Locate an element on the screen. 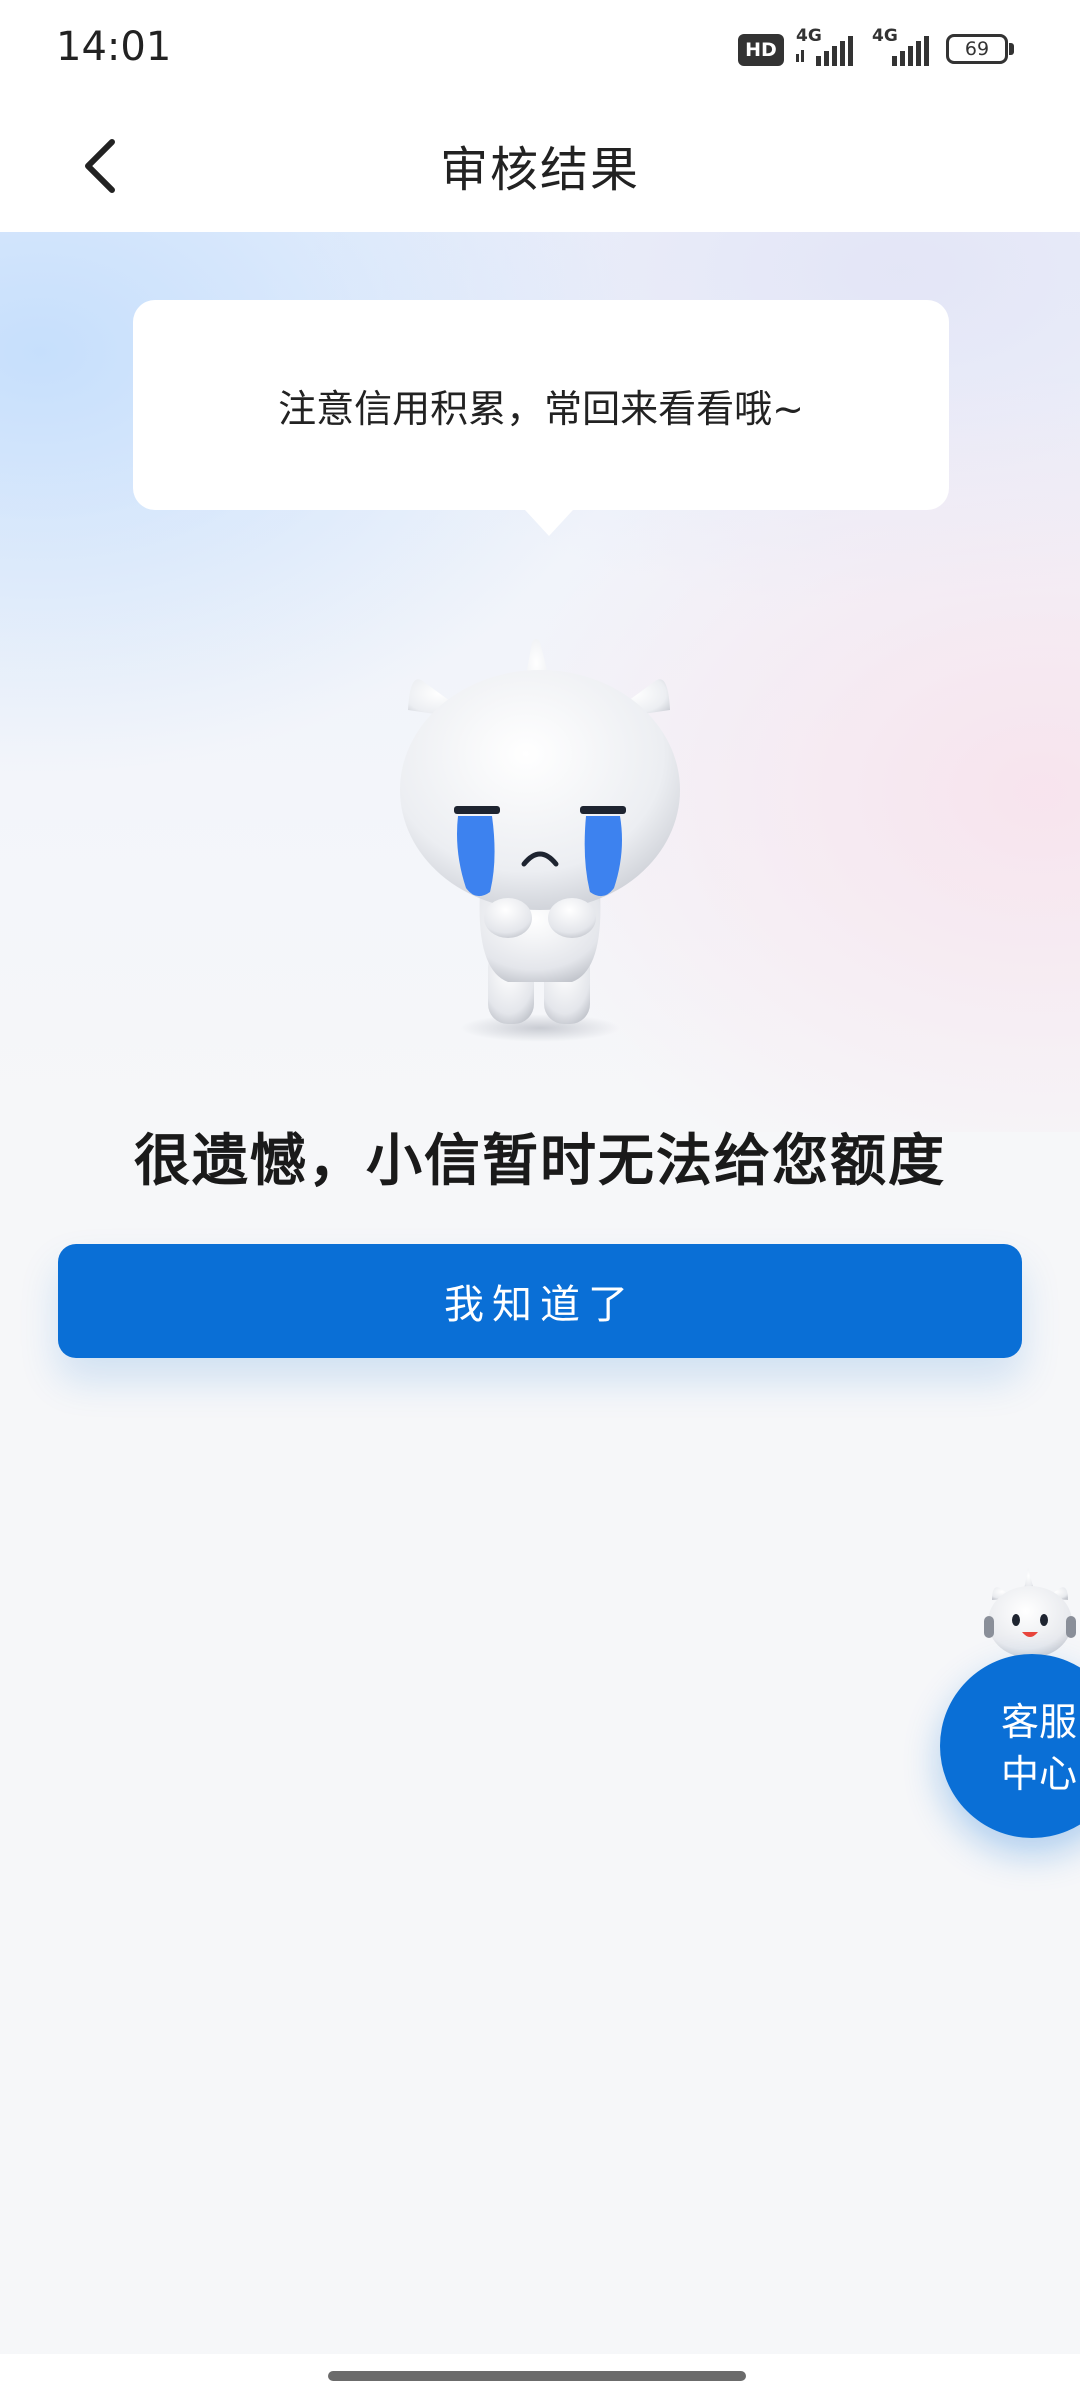 The height and width of the screenshot is (2400, 1080). status-time: 14:01 is located at coordinates (114, 47).